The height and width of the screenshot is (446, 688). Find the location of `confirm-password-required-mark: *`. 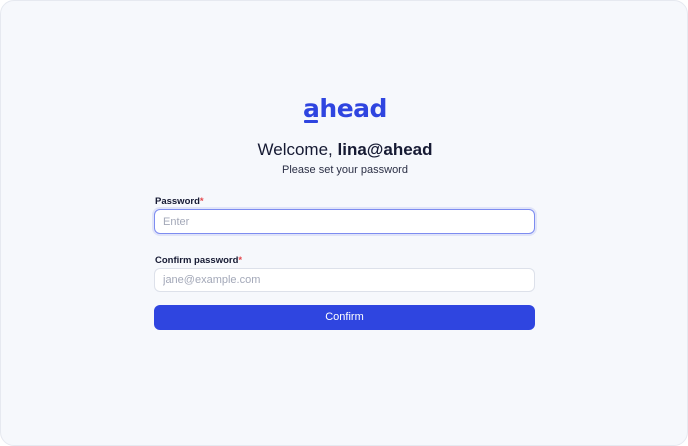

confirm-password-required-mark: * is located at coordinates (240, 260).